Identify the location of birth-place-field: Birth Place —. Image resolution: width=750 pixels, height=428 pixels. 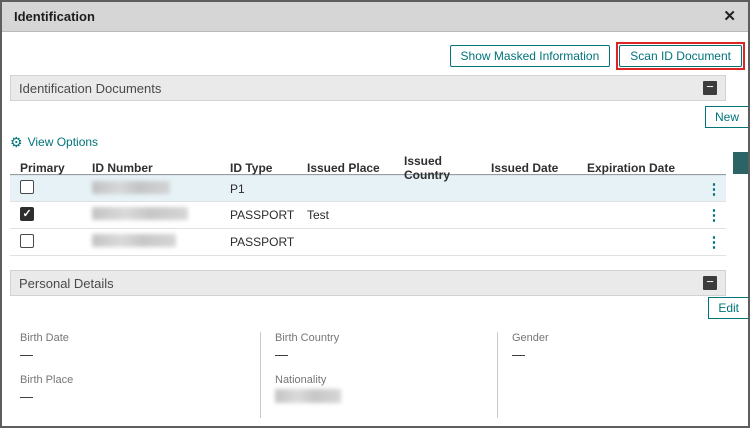
(140, 389).